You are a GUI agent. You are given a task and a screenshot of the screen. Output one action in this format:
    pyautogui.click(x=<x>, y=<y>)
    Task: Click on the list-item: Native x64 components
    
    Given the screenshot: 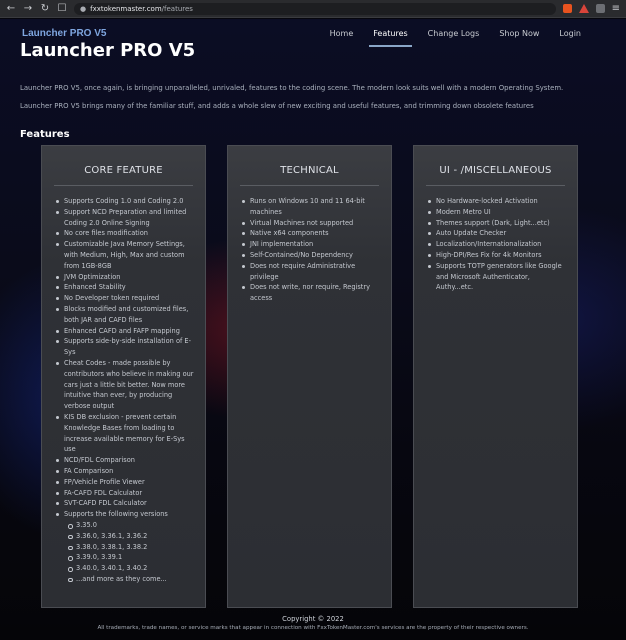 What is the action you would take?
    pyautogui.click(x=310, y=233)
    